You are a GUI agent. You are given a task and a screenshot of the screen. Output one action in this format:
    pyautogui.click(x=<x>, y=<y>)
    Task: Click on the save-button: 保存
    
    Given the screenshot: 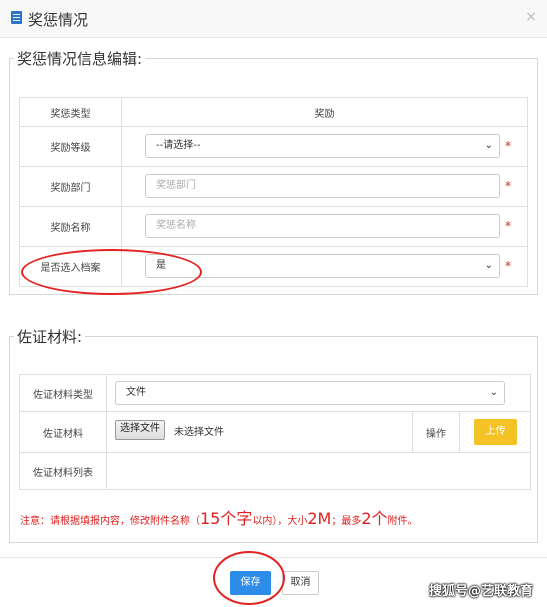 What is the action you would take?
    pyautogui.click(x=250, y=583)
    